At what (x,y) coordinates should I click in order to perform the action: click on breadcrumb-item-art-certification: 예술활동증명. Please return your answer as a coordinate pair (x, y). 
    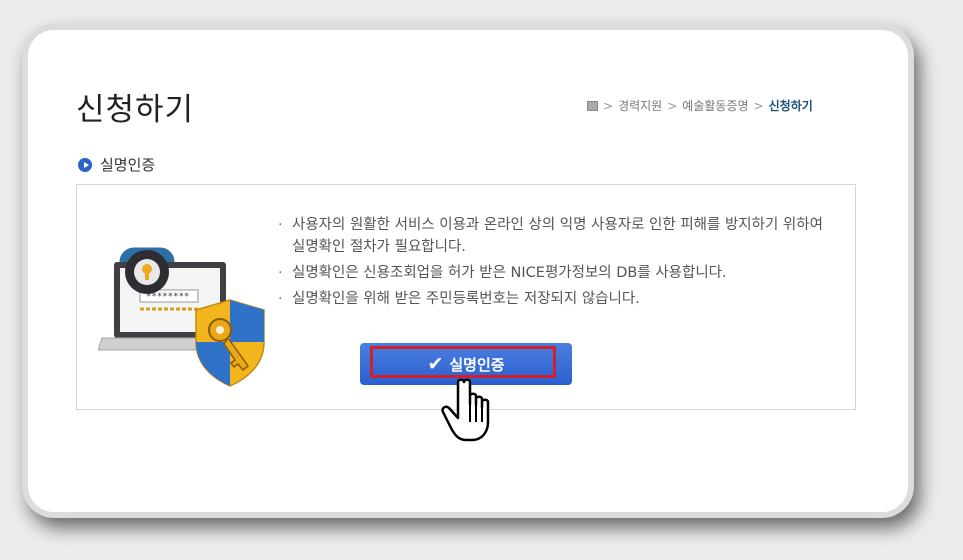
    Looking at the image, I should click on (715, 105).